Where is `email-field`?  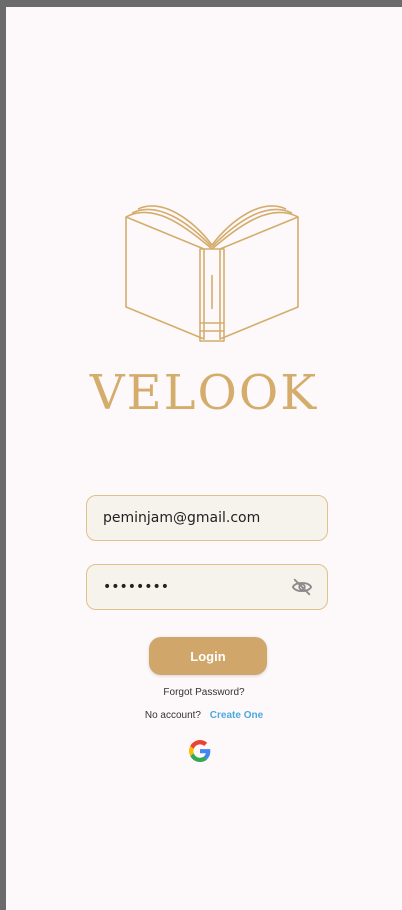
email-field is located at coordinates (207, 518).